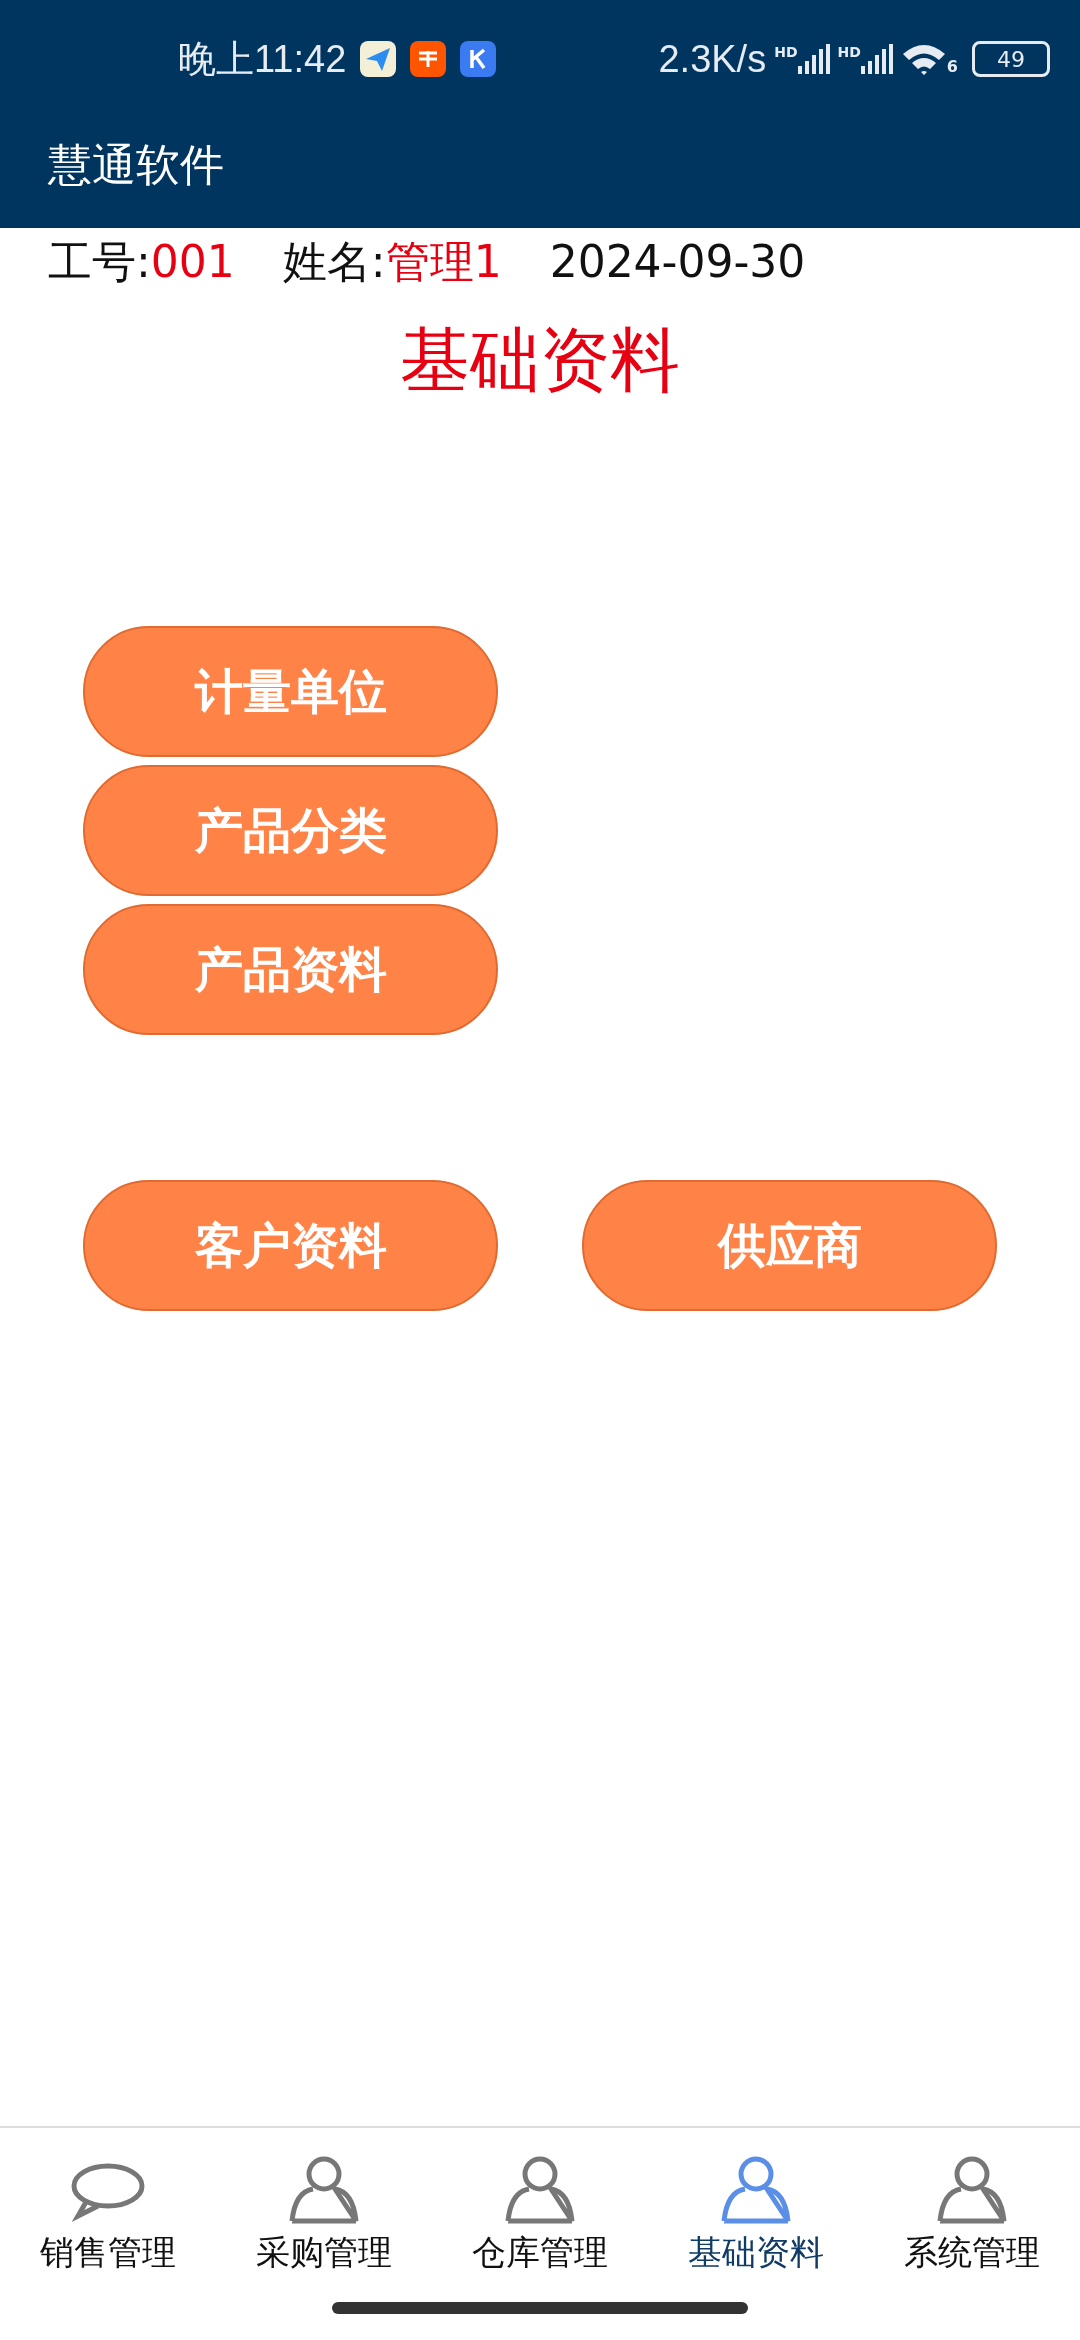  Describe the element at coordinates (1011, 59) in the screenshot. I see `battery-icon: 49` at that location.